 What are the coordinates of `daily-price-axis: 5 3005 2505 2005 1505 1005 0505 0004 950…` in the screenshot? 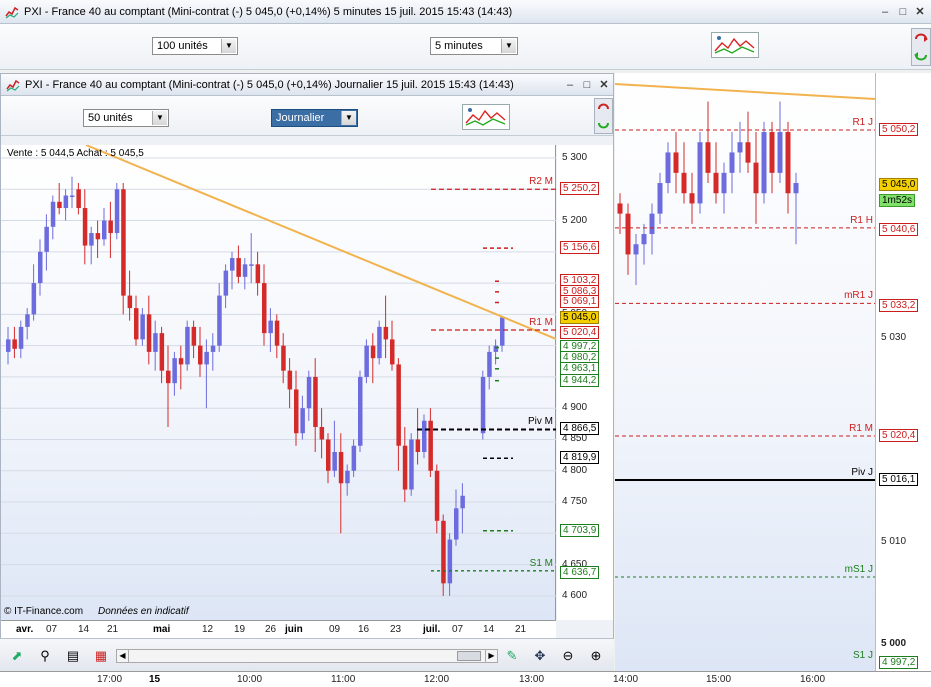 It's located at (585, 382).